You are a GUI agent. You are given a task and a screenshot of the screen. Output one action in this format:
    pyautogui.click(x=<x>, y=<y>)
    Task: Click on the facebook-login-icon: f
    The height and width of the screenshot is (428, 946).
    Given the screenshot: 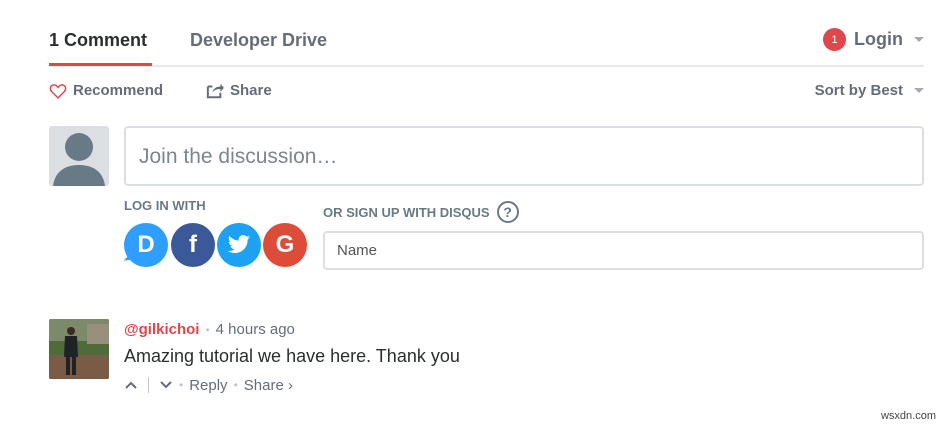 What is the action you would take?
    pyautogui.click(x=193, y=245)
    